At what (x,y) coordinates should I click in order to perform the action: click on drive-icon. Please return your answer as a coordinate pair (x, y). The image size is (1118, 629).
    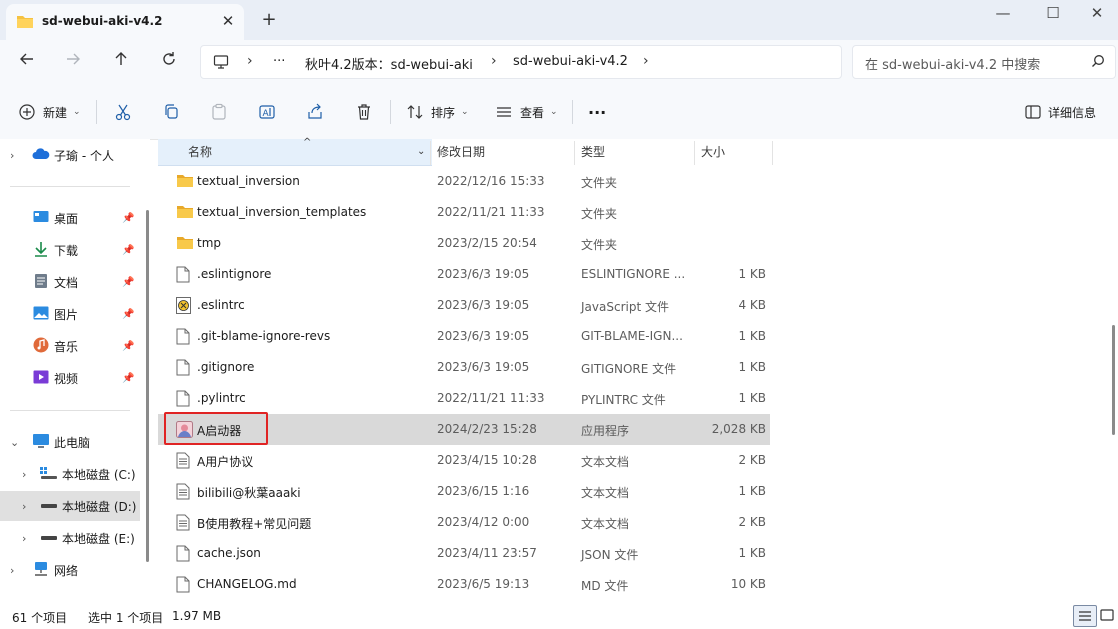
    Looking at the image, I should click on (49, 506).